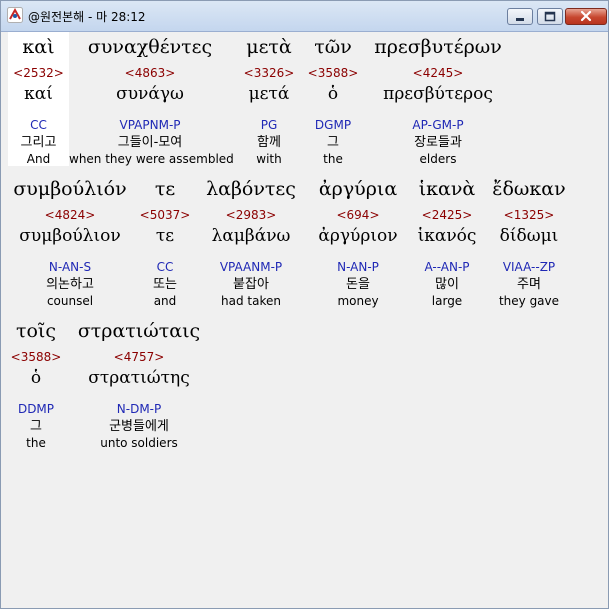 This screenshot has width=609, height=609. Describe the element at coordinates (150, 125) in the screenshot. I see `parsing-code: VPAPNM-P` at that location.